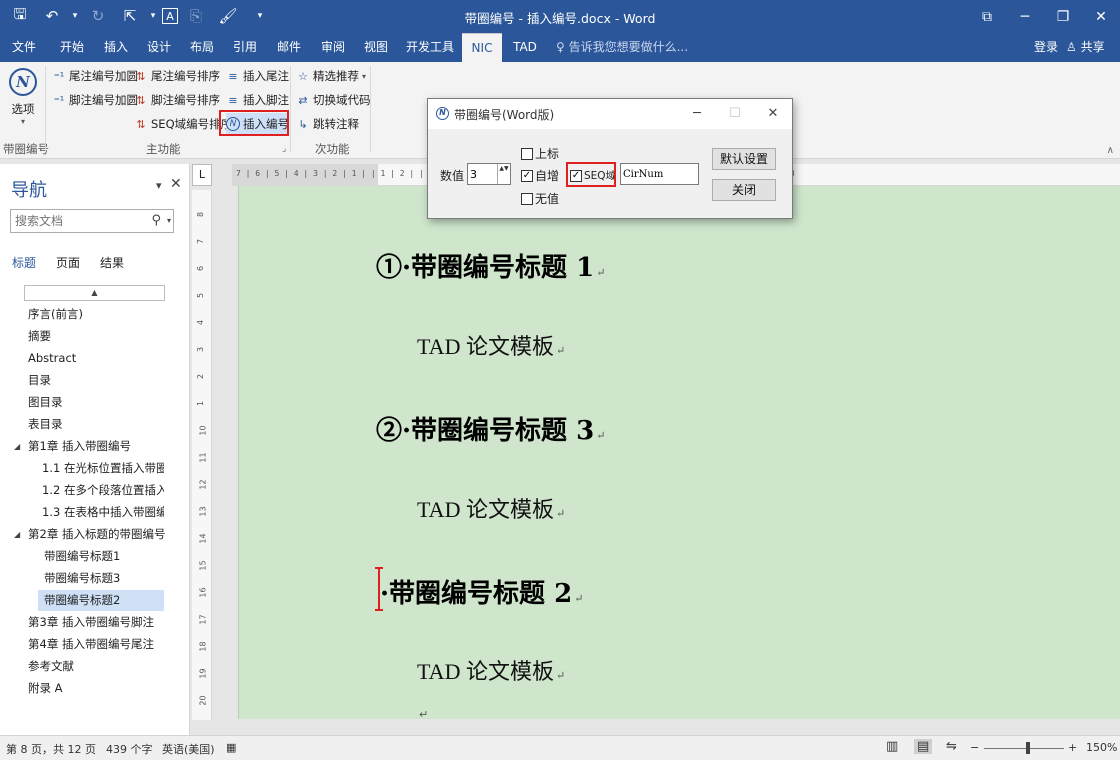 This screenshot has width=1120, height=760. What do you see at coordinates (82, 578) in the screenshot?
I see `nav-item: 带圈编号标题3` at bounding box center [82, 578].